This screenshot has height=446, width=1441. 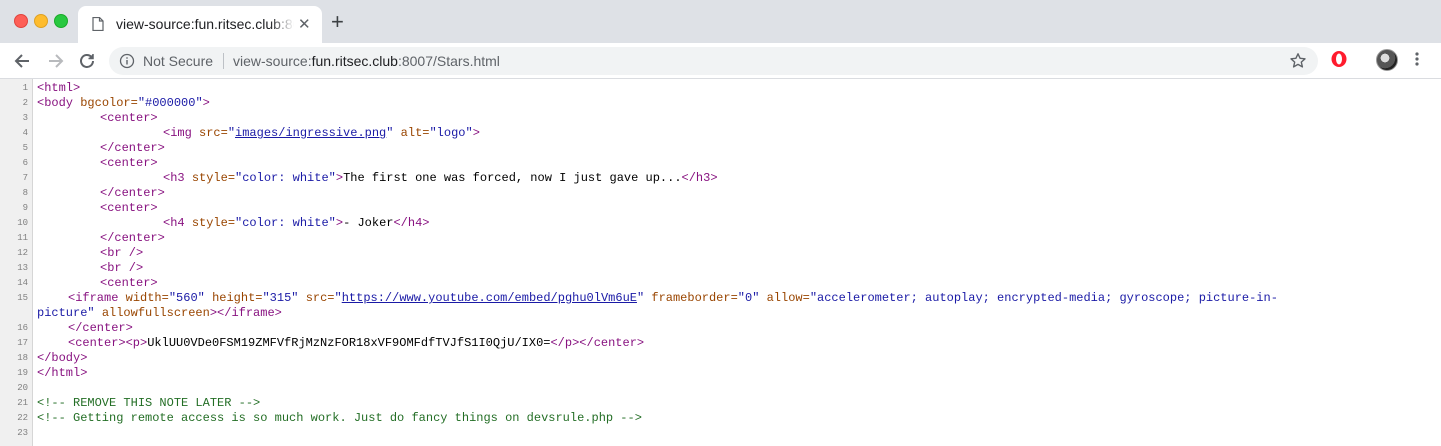 I want to click on page-icon, so click(x=98, y=26).